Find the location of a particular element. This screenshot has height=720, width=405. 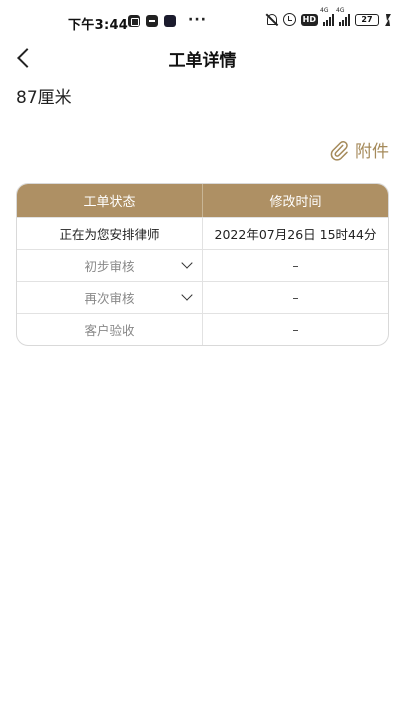

paperclip-icon is located at coordinates (339, 150).